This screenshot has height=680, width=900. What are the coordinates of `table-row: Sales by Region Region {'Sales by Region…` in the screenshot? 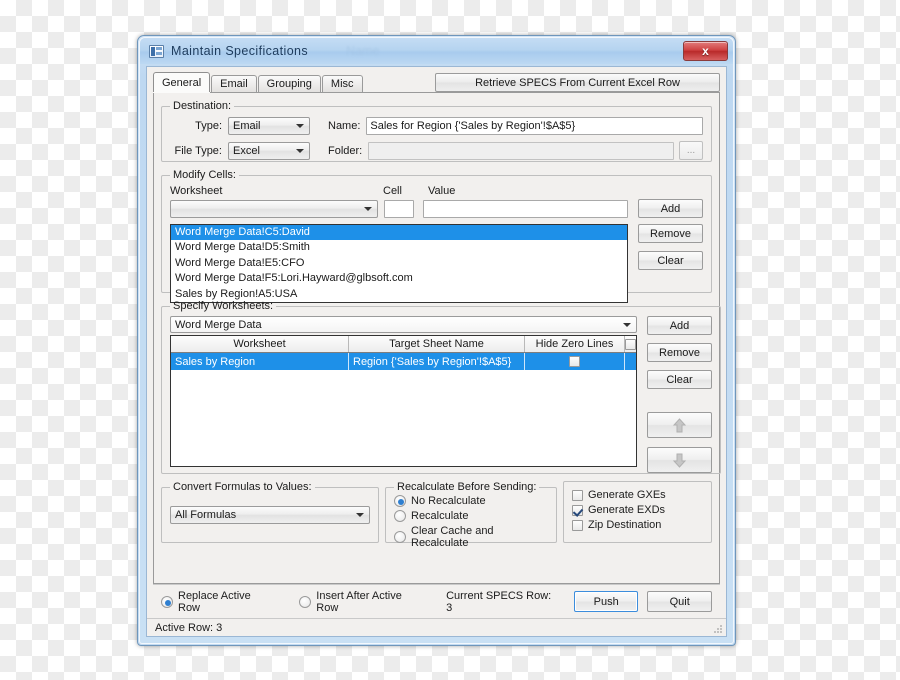 It's located at (403, 361).